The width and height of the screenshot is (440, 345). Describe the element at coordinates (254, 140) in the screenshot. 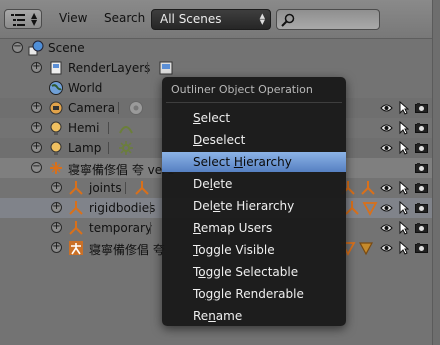

I see `menu-item-deselect: Deselect` at that location.